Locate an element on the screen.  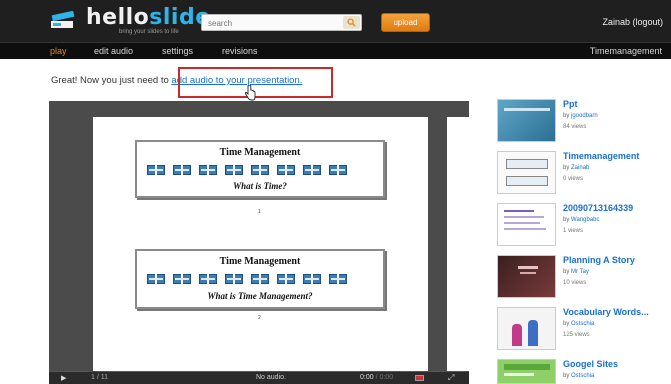
search-box is located at coordinates (281, 22).